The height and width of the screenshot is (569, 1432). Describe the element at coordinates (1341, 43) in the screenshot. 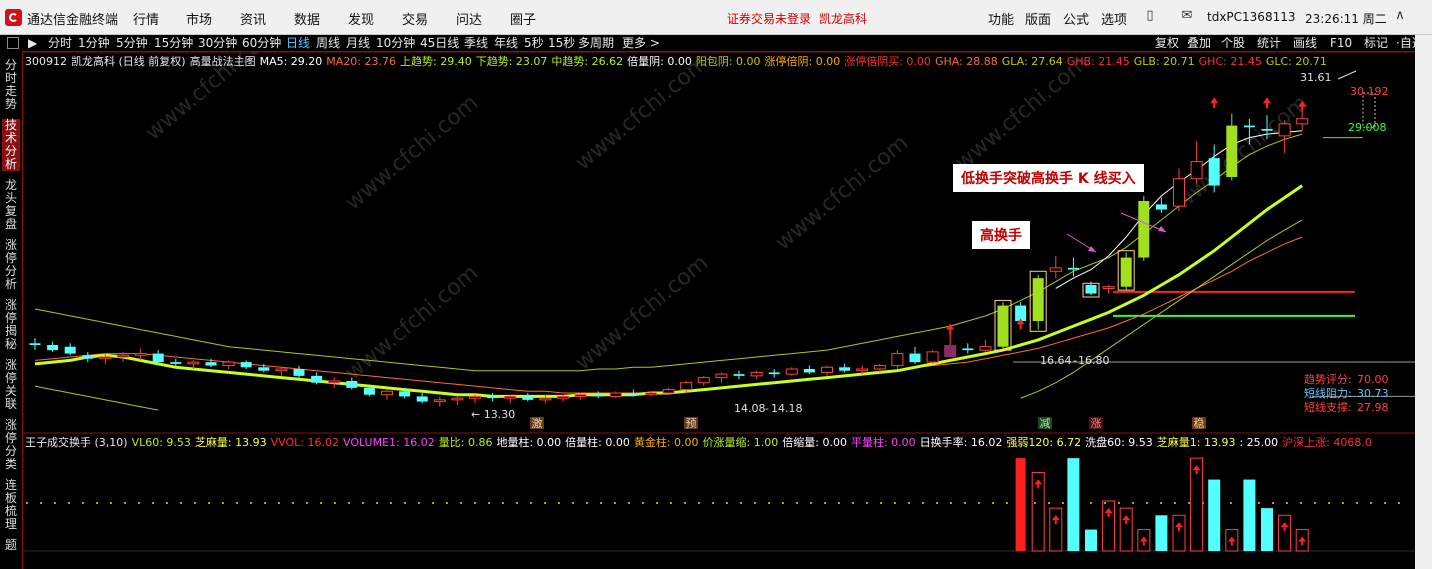

I see `toolbar-button-5: F10` at that location.